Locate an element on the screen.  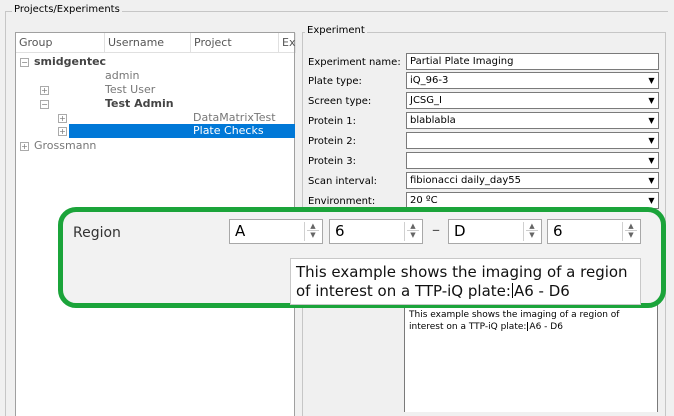
tree-node-grossmann: Grossmann is located at coordinates (65, 146).